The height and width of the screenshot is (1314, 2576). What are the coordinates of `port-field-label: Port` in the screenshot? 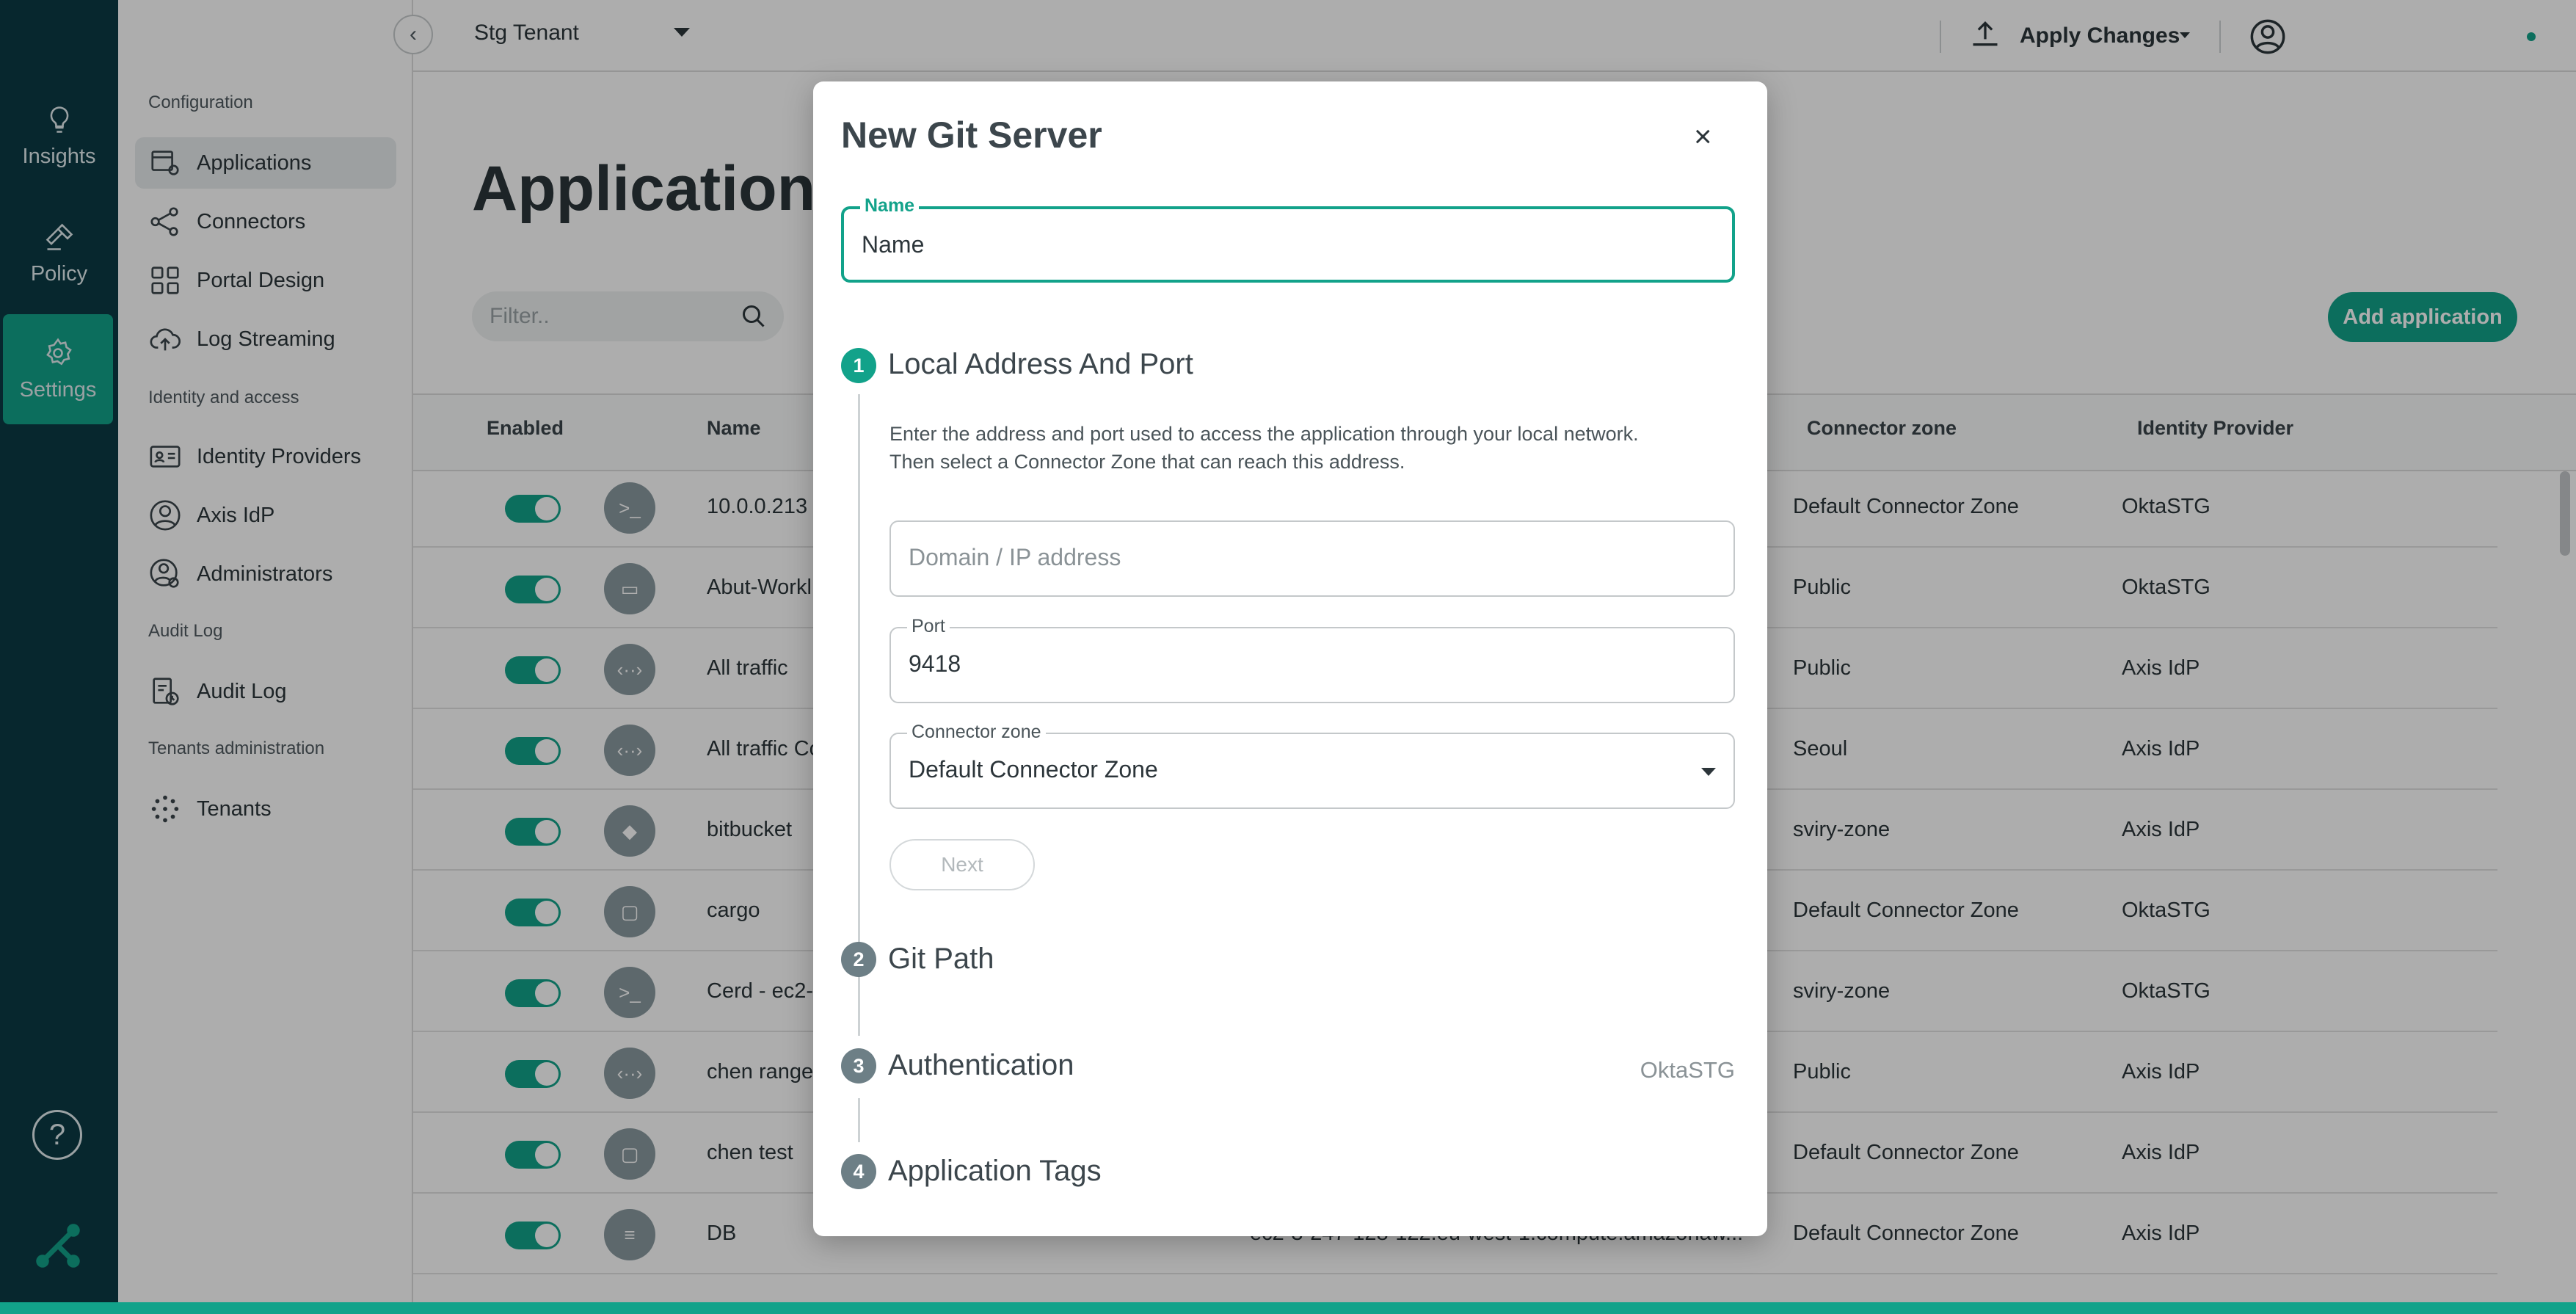 It's located at (928, 626).